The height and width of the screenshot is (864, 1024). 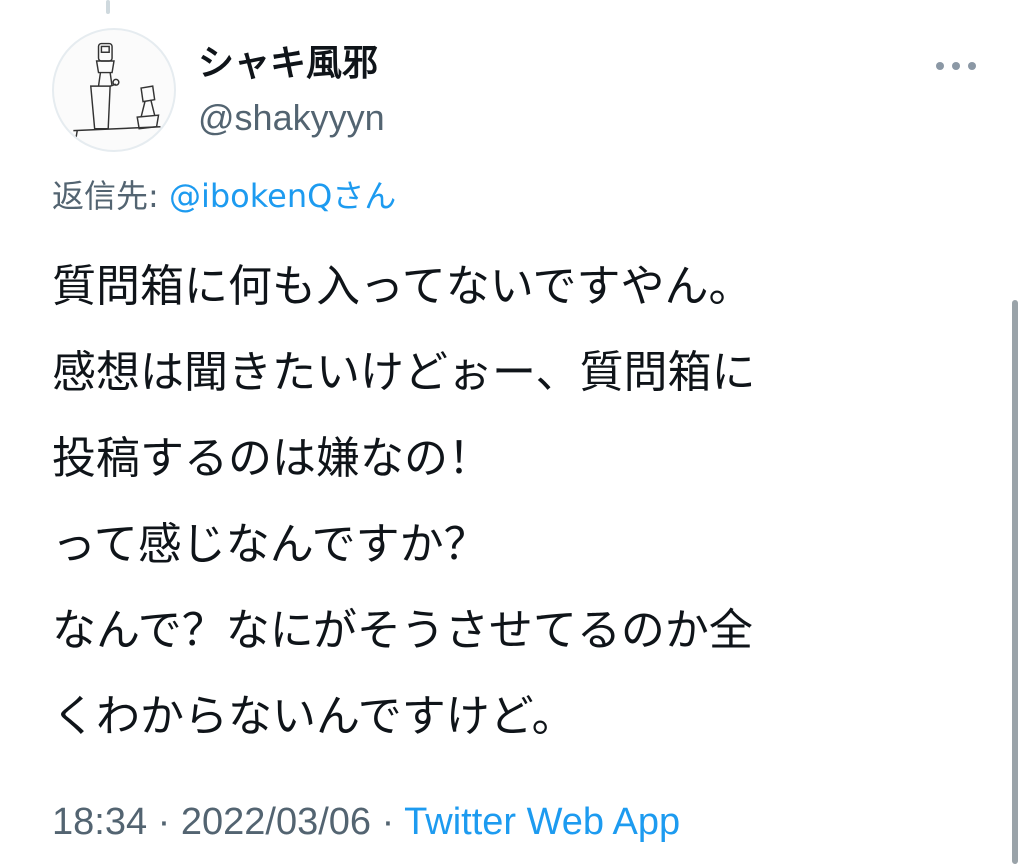 What do you see at coordinates (108, 7) in the screenshot?
I see `top-divider` at bounding box center [108, 7].